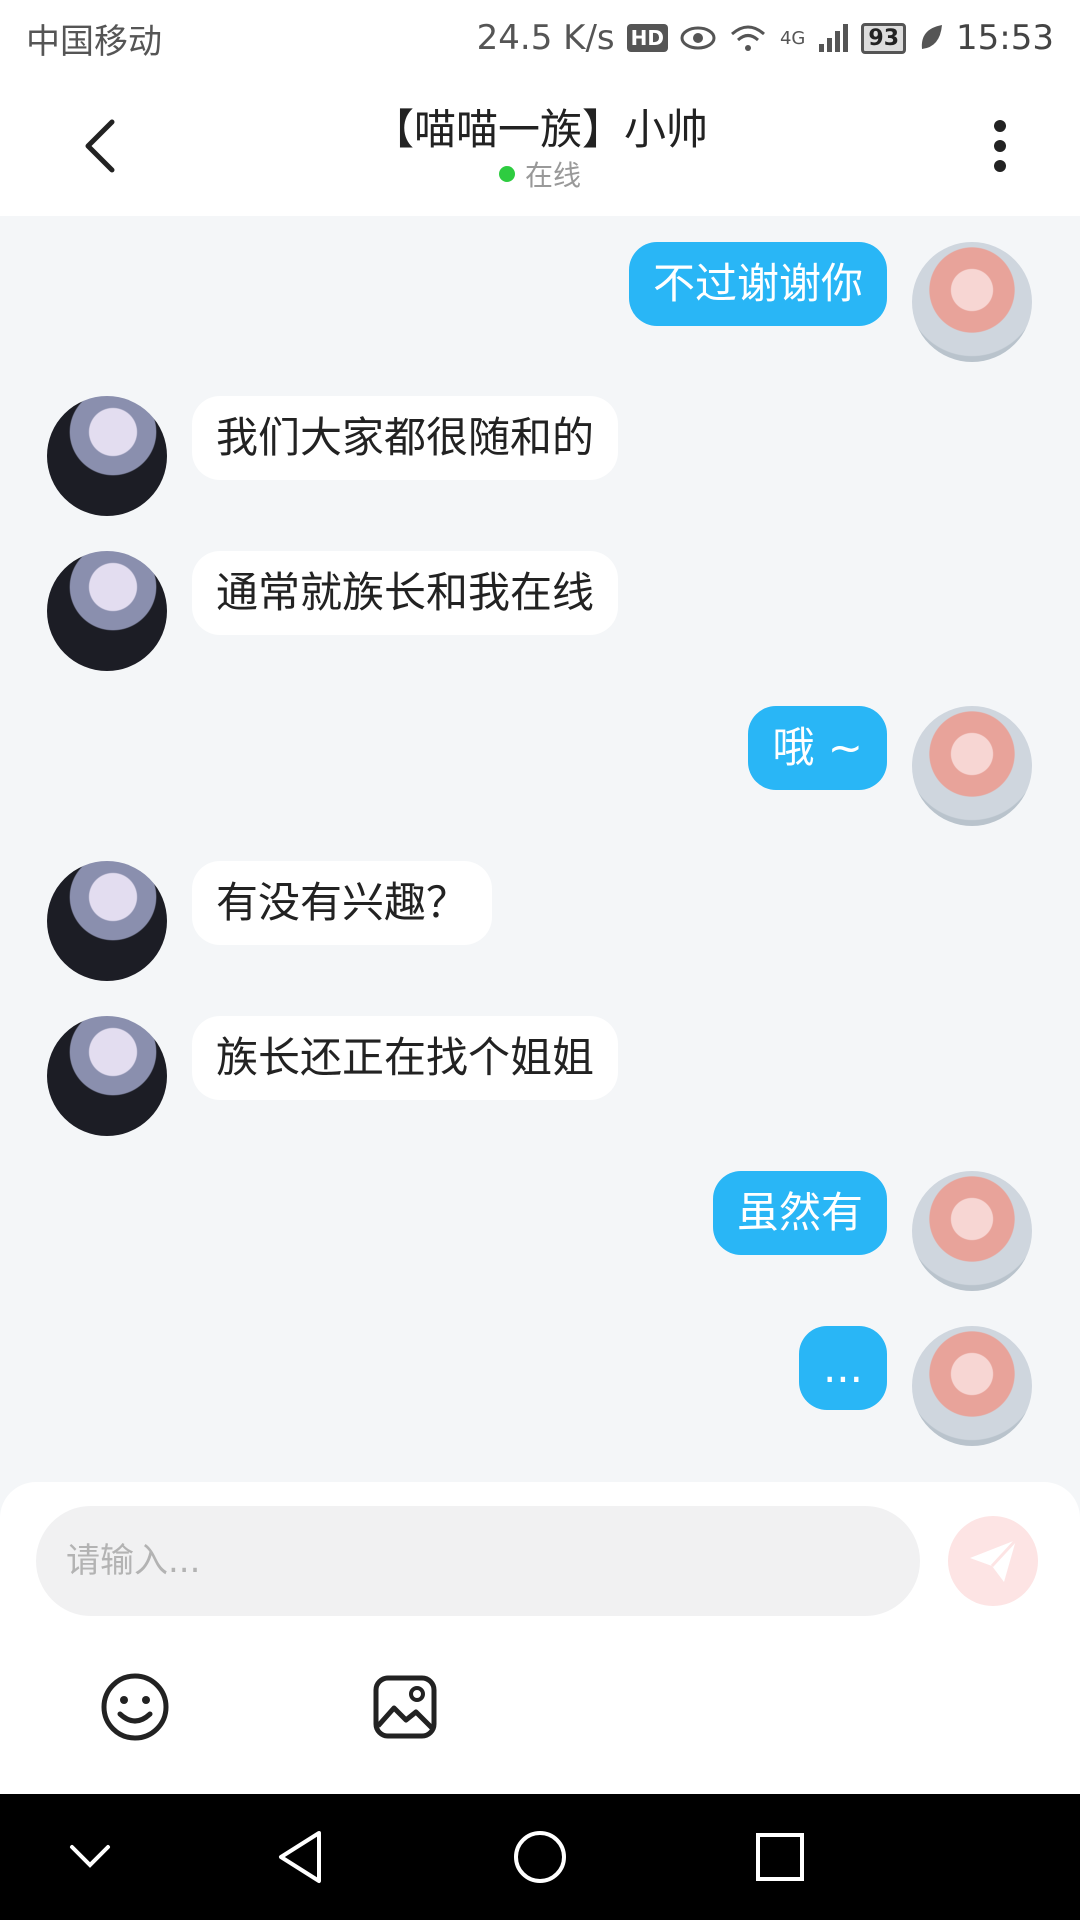 This screenshot has height=1920, width=1080. I want to click on message-row: 有没有兴趣？, so click(540, 921).